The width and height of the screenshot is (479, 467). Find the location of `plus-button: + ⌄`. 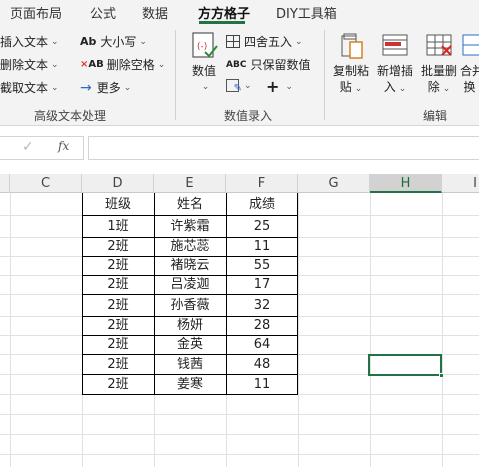

plus-button: + ⌄ is located at coordinates (279, 86).